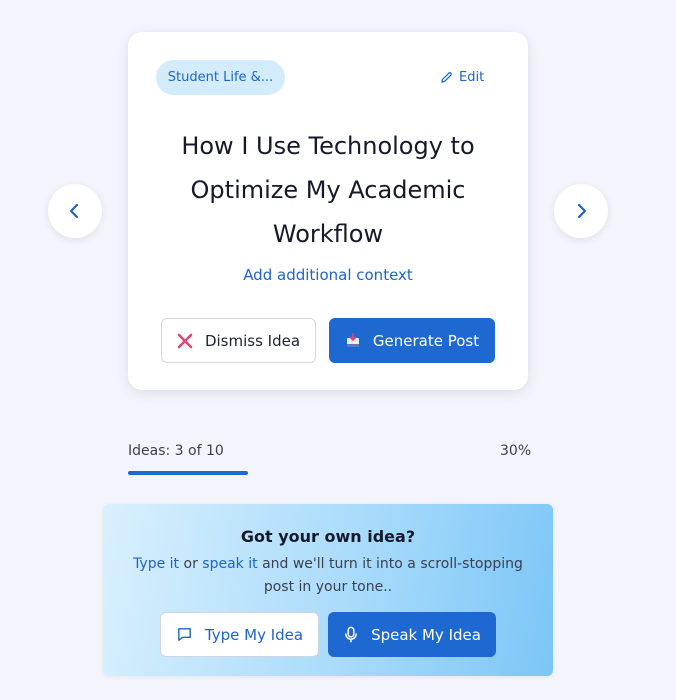 Image resolution: width=676 pixels, height=700 pixels. I want to click on progress-percent: 30%, so click(516, 451).